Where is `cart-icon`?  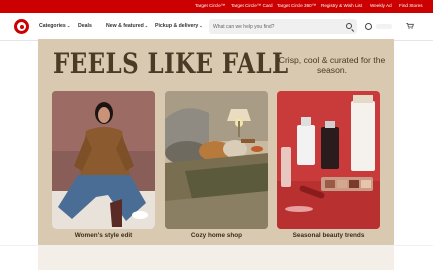 cart-icon is located at coordinates (410, 26).